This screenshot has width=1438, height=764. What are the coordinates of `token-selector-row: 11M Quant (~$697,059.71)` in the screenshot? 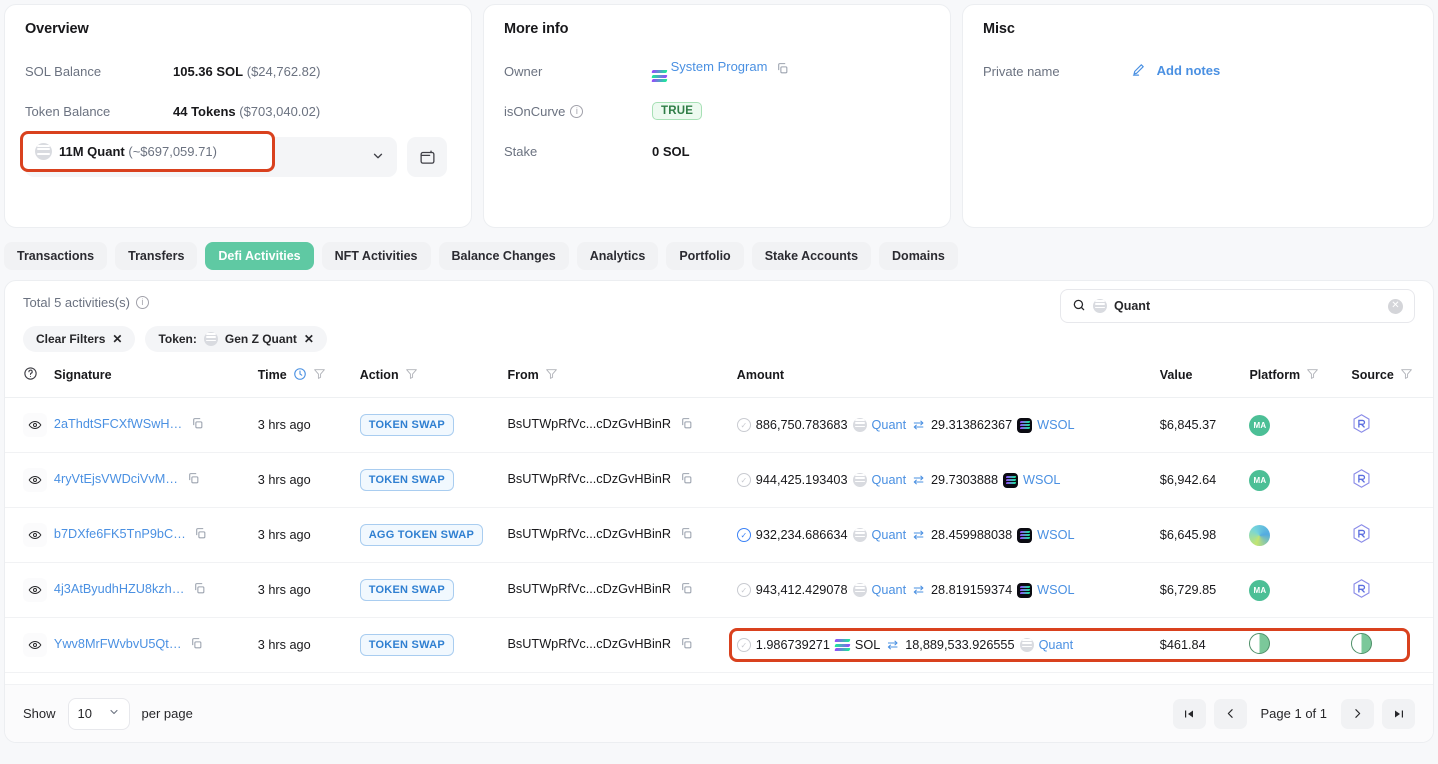 It's located at (235, 154).